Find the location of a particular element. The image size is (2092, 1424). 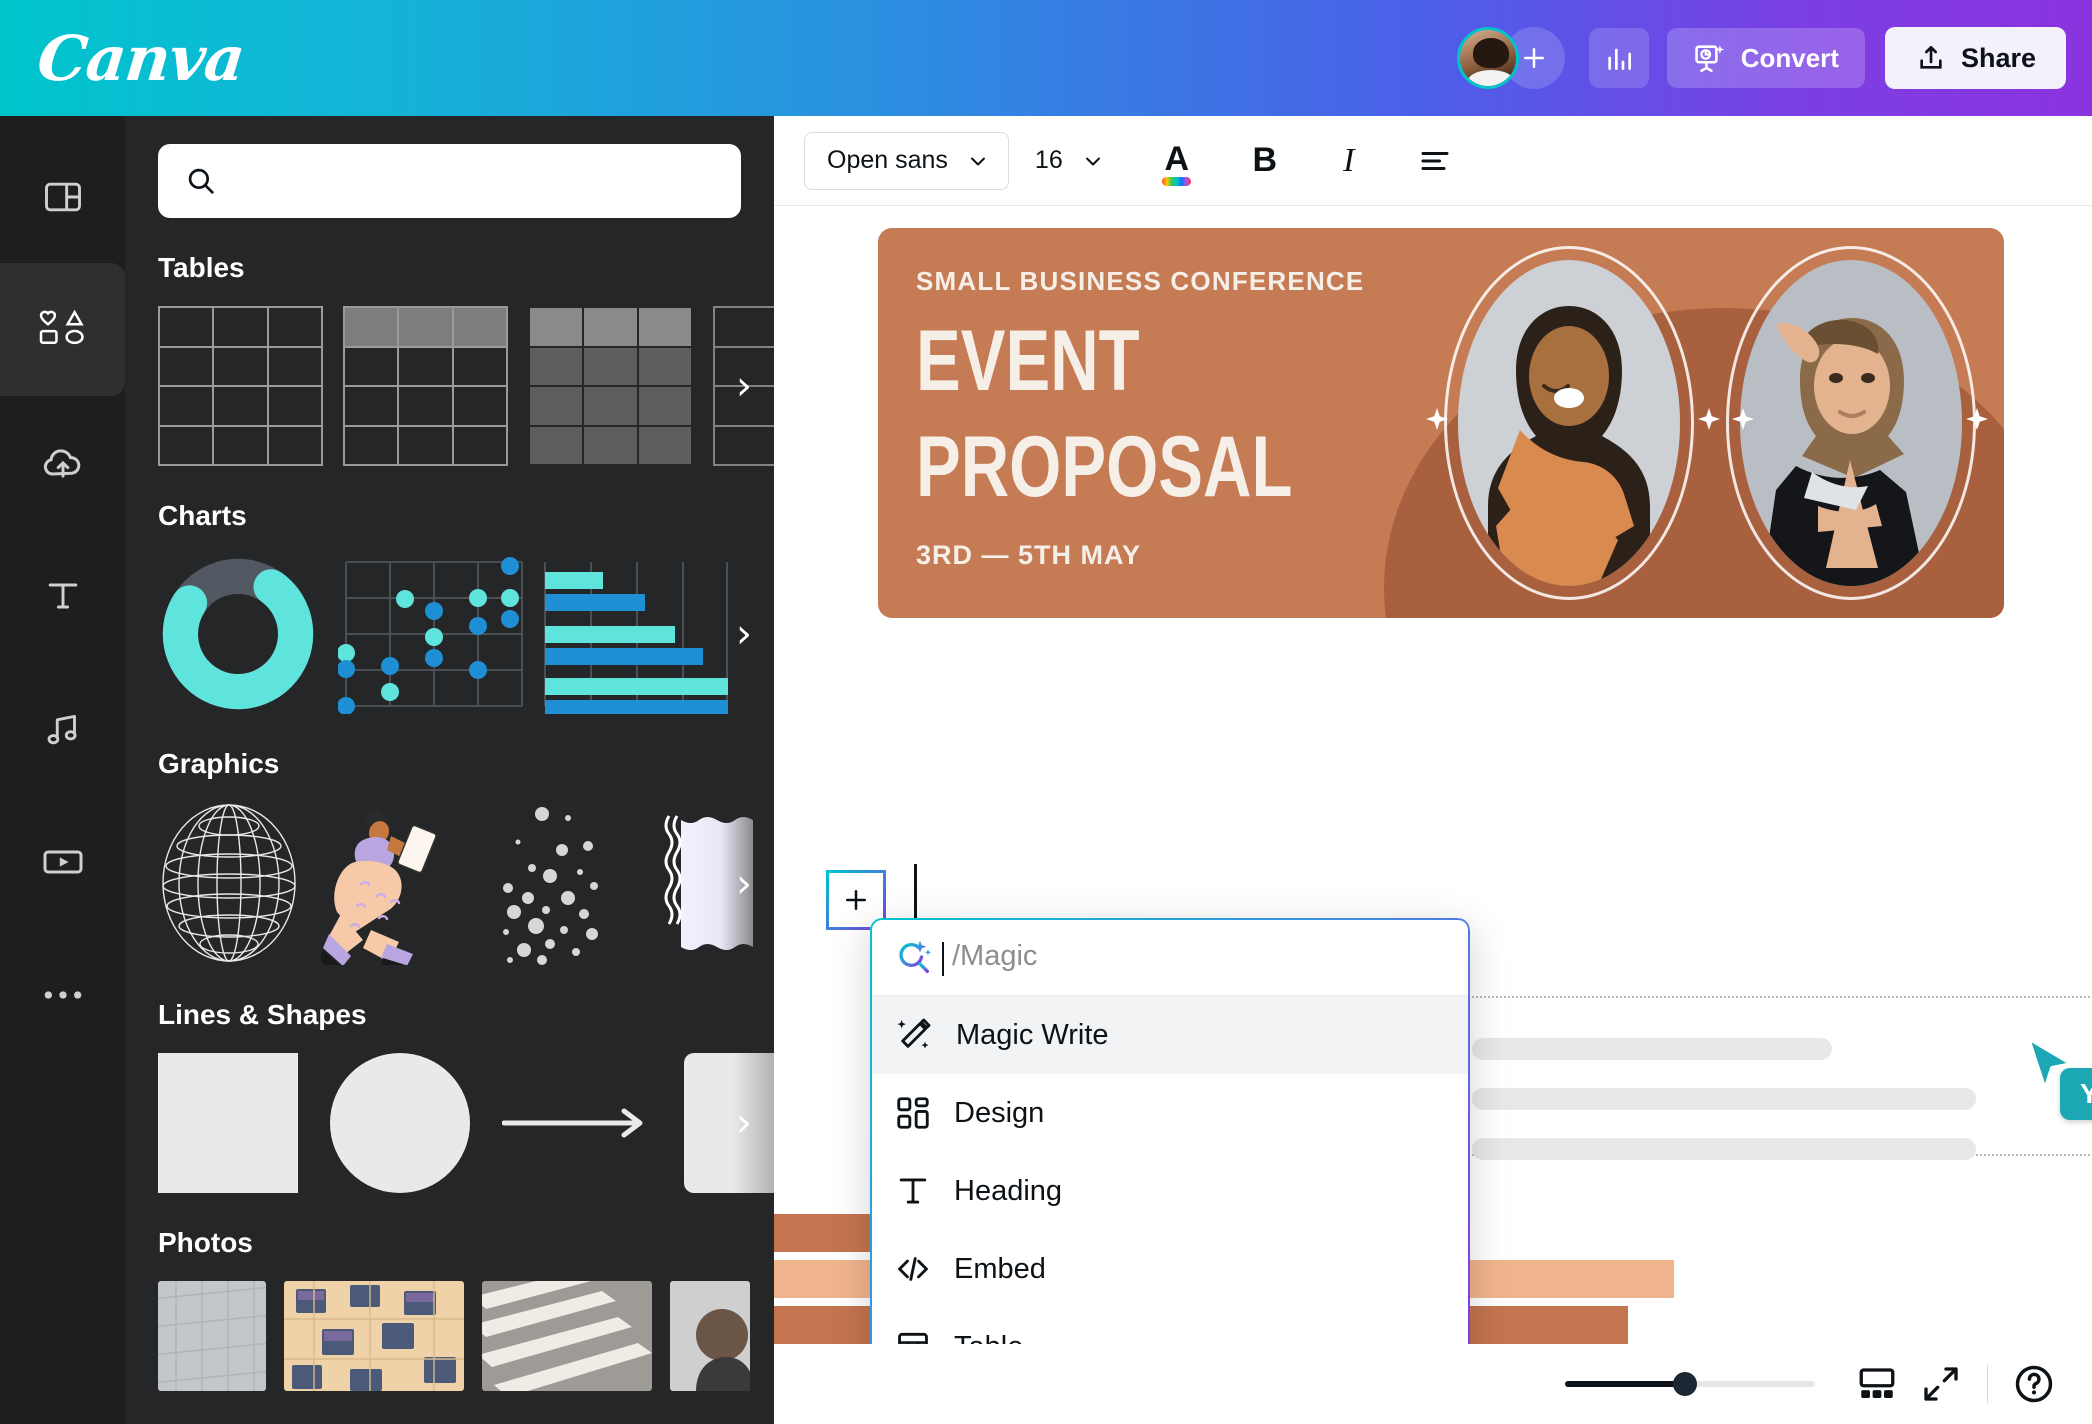

insights-button is located at coordinates (1618, 58).